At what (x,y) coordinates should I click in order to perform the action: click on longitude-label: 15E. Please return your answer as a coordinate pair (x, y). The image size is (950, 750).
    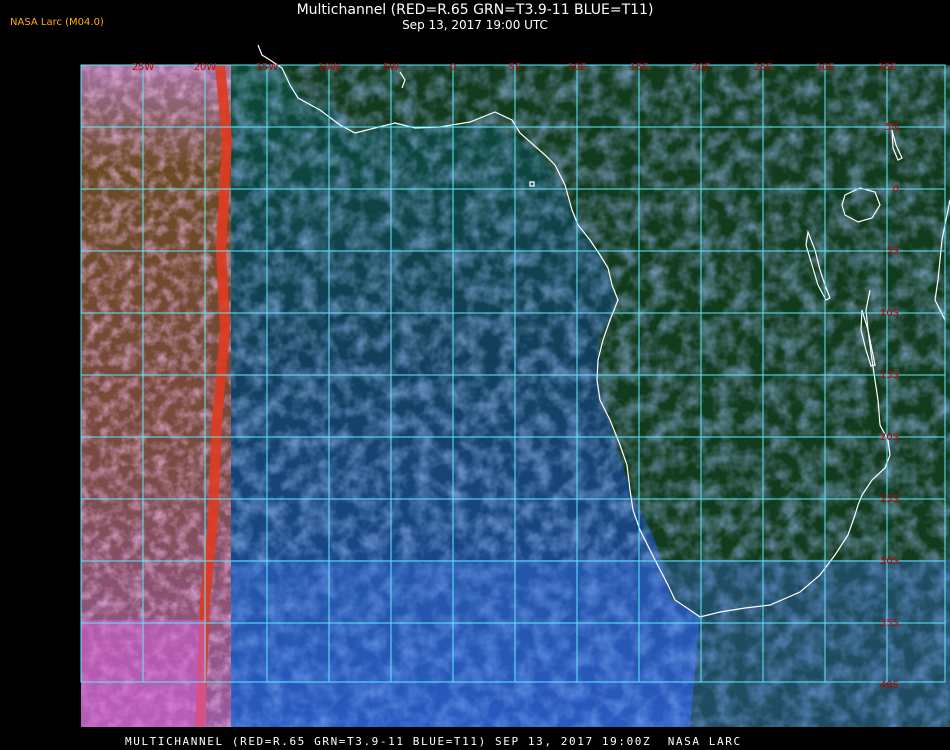
    Looking at the image, I should click on (638, 67).